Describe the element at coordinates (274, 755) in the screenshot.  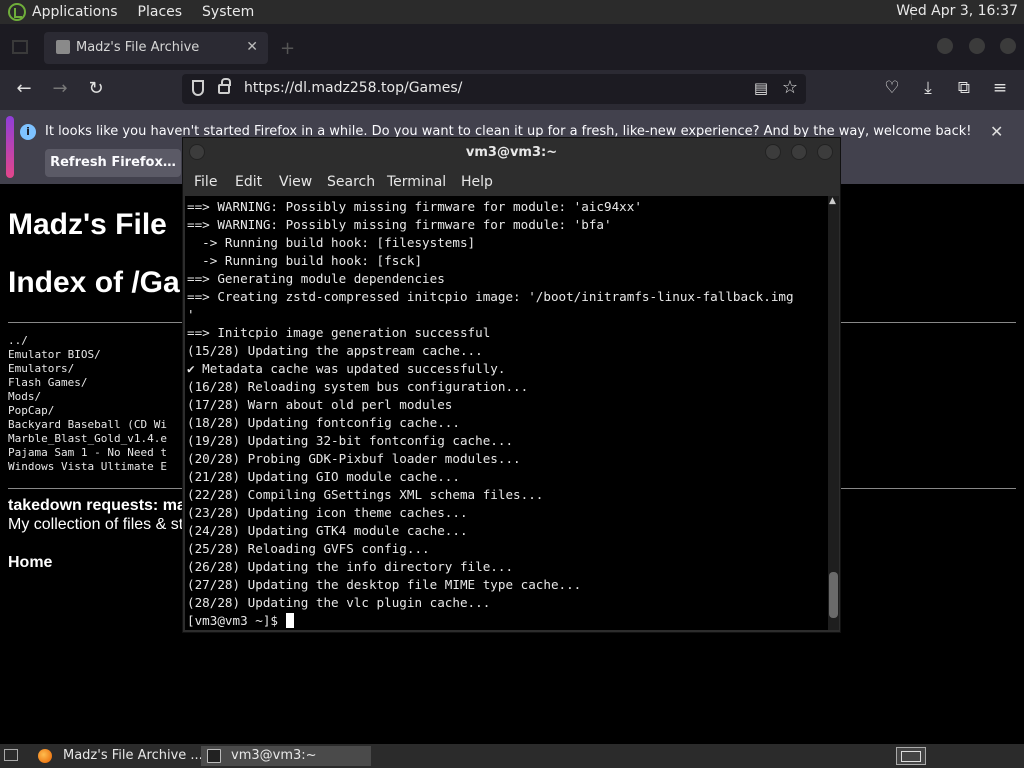
I see `taskbar-item-label: vm3@vm3:~` at that location.